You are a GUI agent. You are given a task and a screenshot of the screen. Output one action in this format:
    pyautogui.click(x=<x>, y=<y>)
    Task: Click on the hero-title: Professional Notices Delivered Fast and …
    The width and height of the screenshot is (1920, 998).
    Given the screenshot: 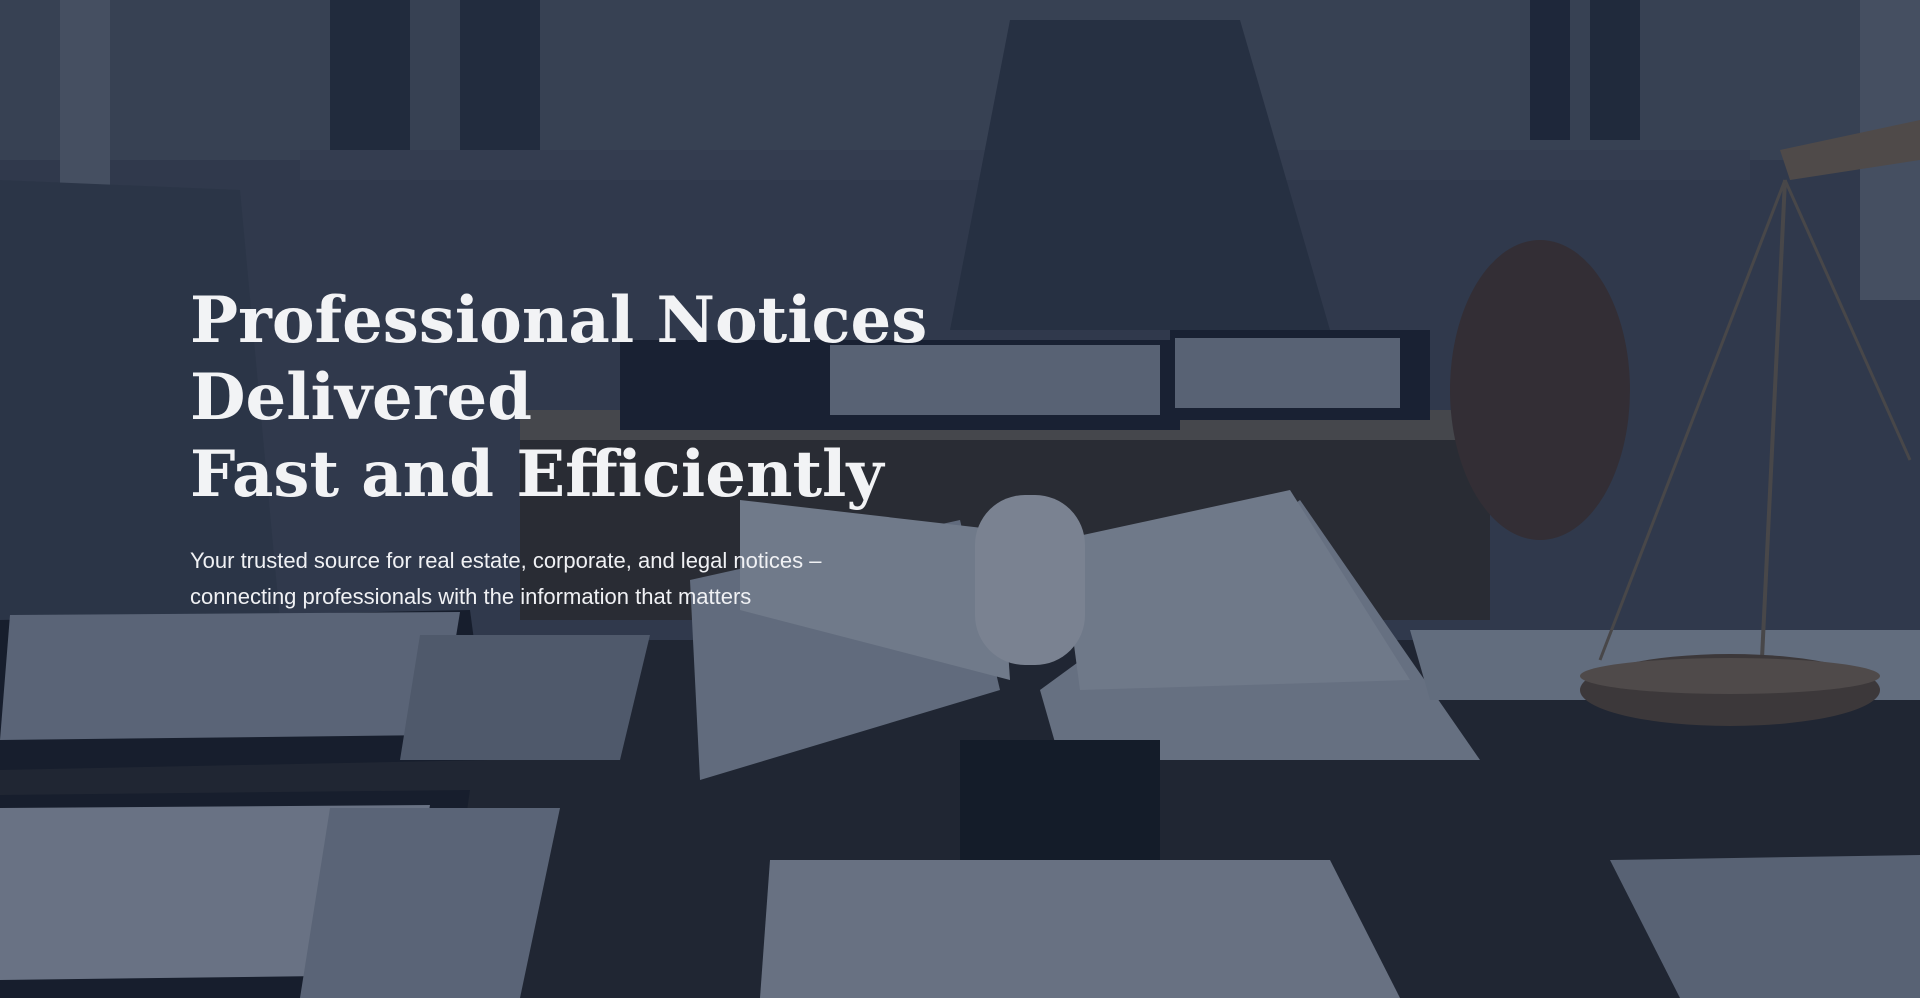 What is the action you would take?
    pyautogui.click(x=680, y=397)
    